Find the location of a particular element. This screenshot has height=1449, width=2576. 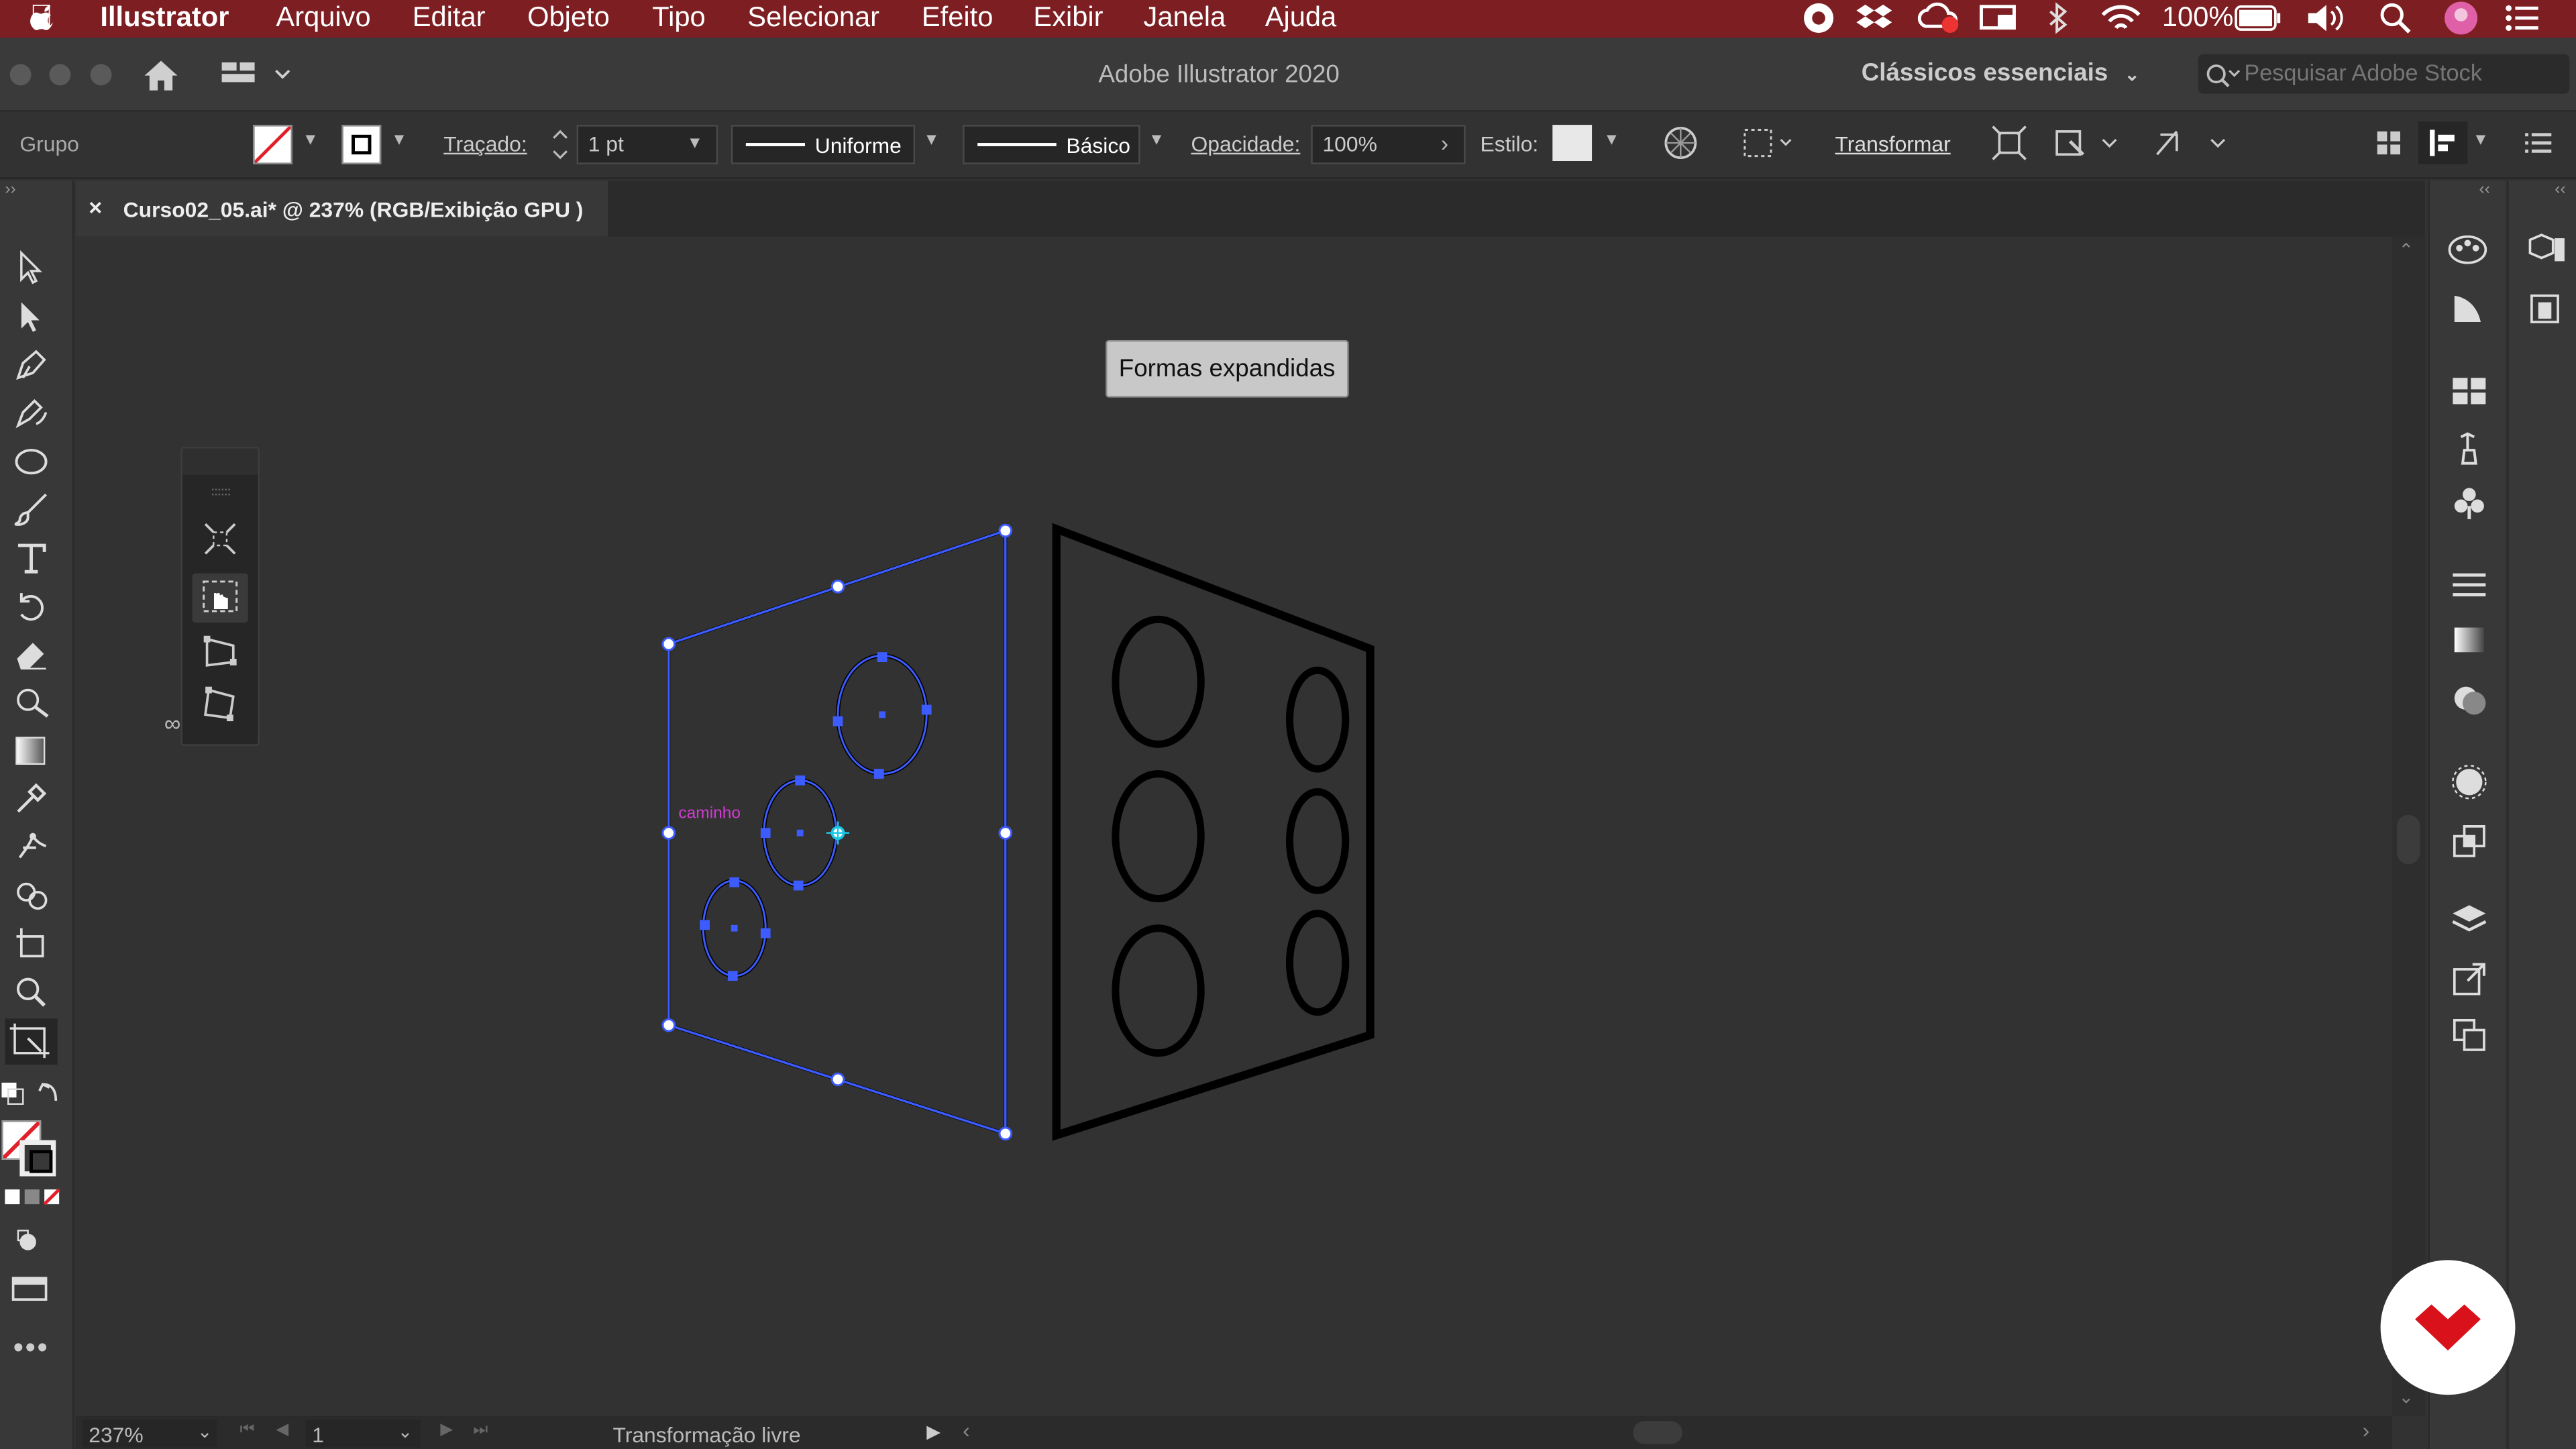

collapse-dock-icon: ‹‹ is located at coordinates (2484, 189).